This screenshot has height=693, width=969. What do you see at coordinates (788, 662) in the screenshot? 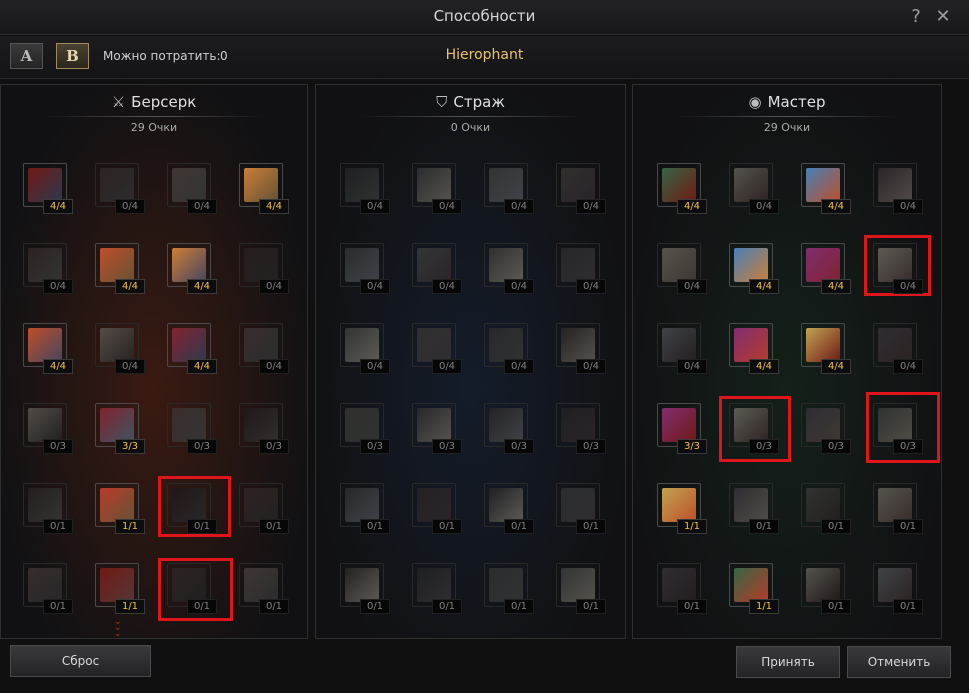
I see `accept-button: Принять` at bounding box center [788, 662].